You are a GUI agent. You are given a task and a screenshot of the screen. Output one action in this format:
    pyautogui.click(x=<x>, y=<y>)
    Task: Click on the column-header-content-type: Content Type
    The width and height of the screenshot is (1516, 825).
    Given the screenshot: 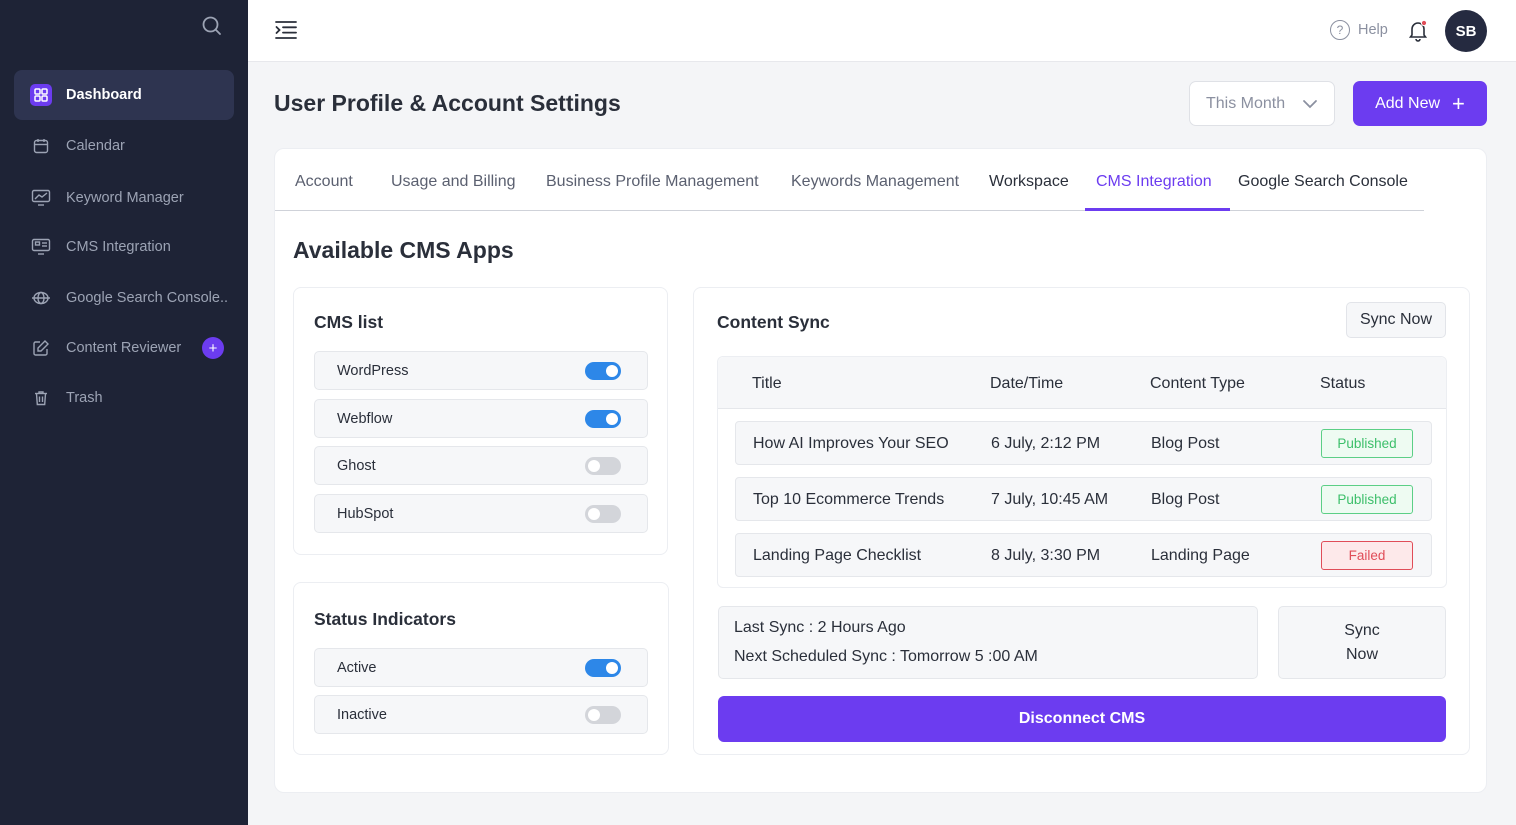 What is the action you would take?
    pyautogui.click(x=1197, y=383)
    